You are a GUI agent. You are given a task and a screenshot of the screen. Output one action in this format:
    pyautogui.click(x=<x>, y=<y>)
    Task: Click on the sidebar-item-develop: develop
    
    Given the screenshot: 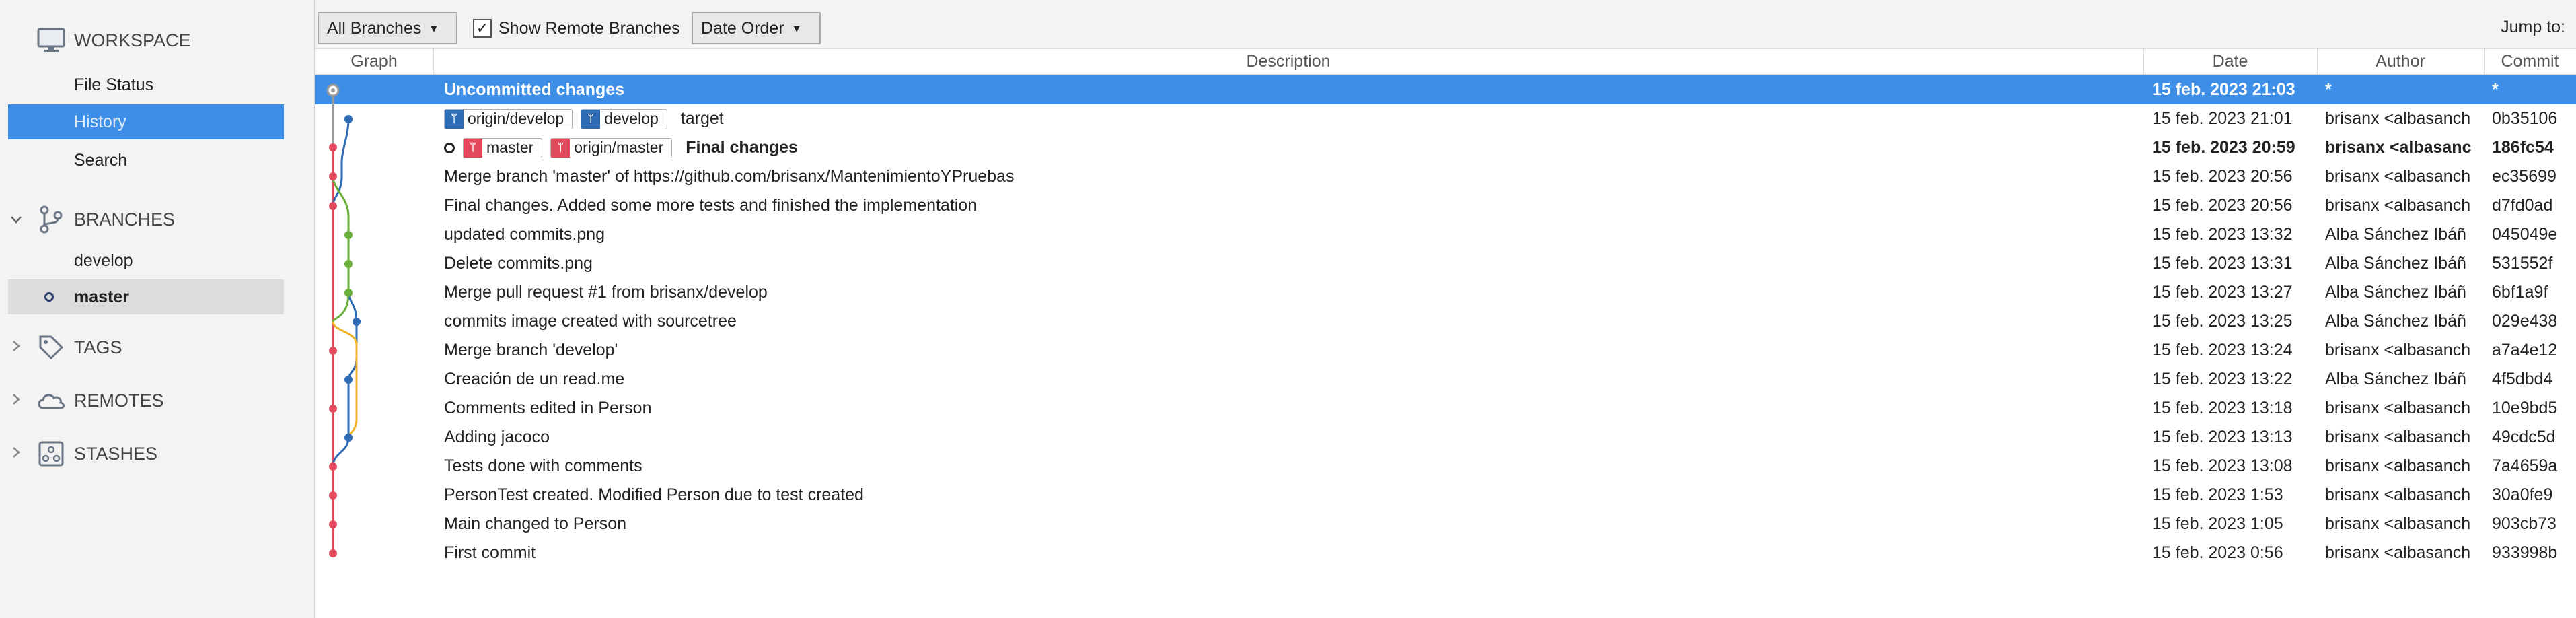 What is the action you would take?
    pyautogui.click(x=146, y=260)
    